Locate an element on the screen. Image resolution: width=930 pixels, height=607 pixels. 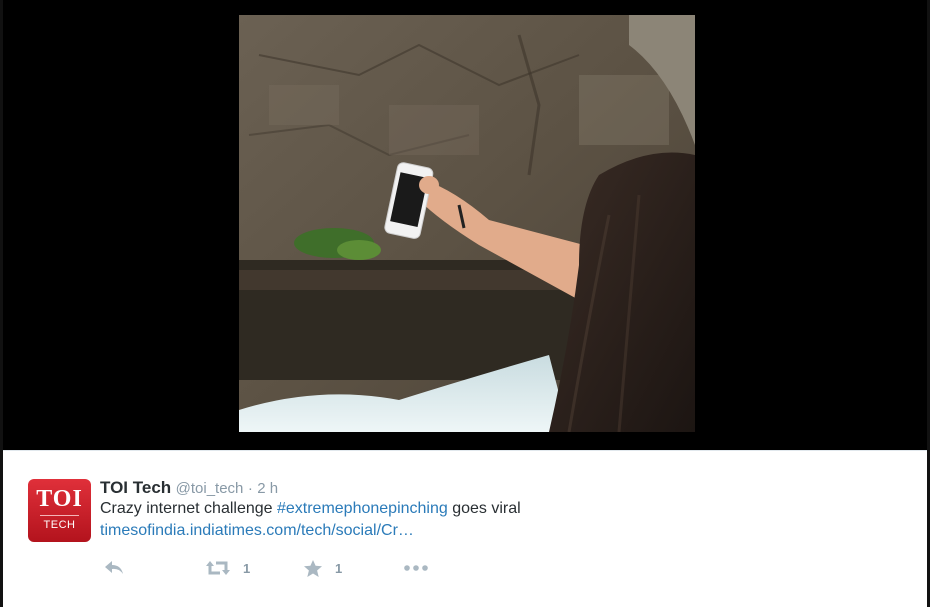
favorite-button: 1 is located at coordinates (322, 568).